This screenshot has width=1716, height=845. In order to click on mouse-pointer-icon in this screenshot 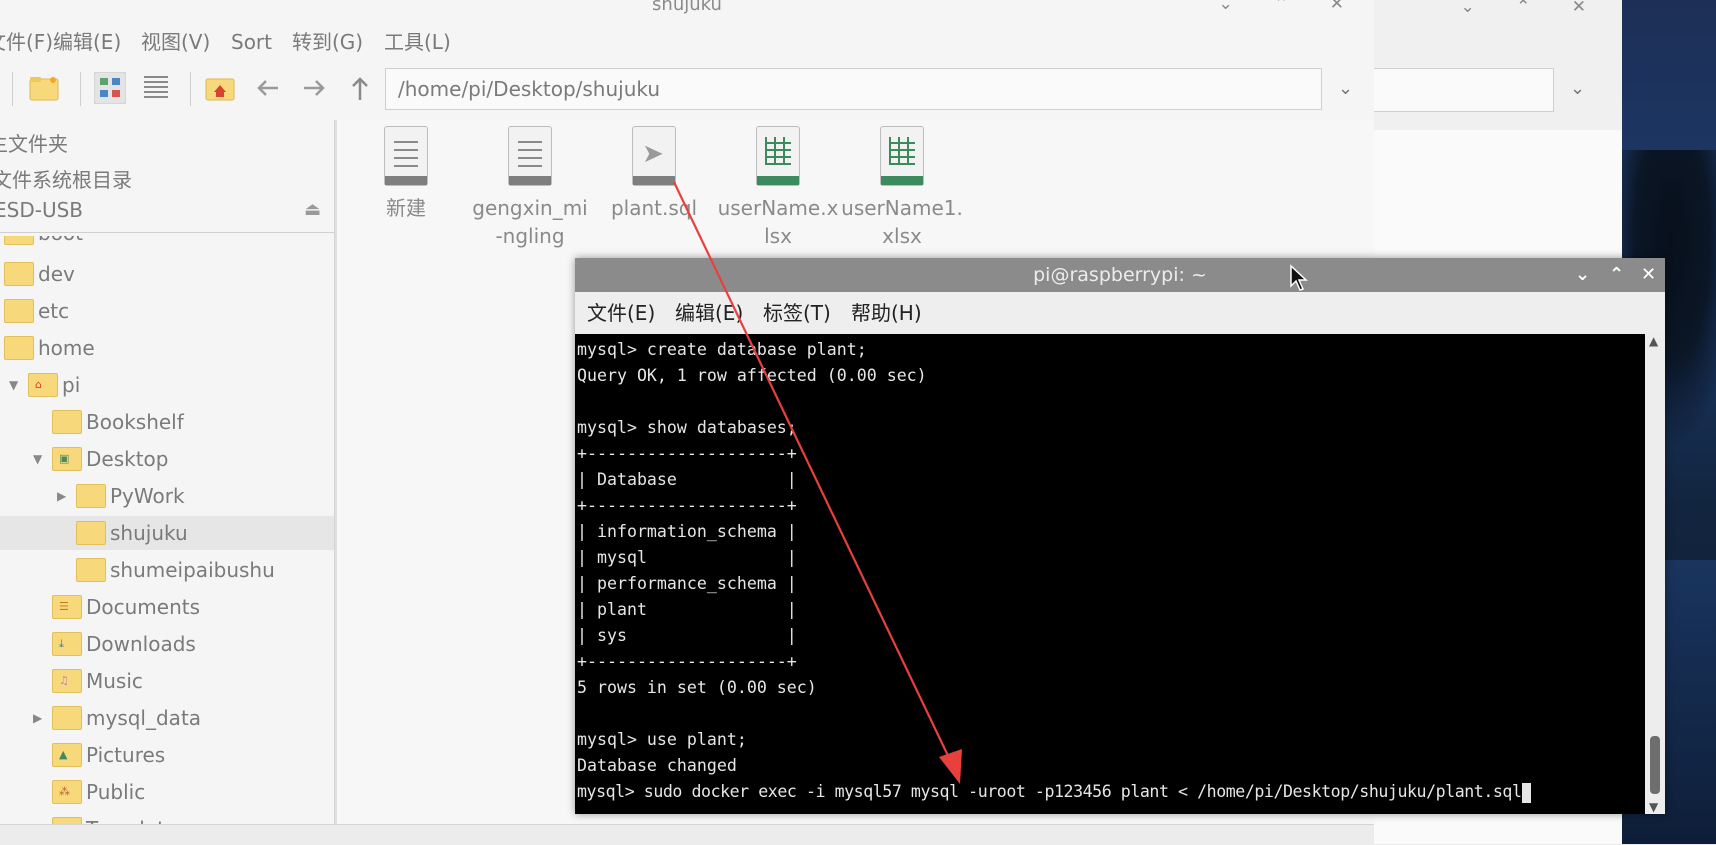, I will do `click(1299, 277)`.